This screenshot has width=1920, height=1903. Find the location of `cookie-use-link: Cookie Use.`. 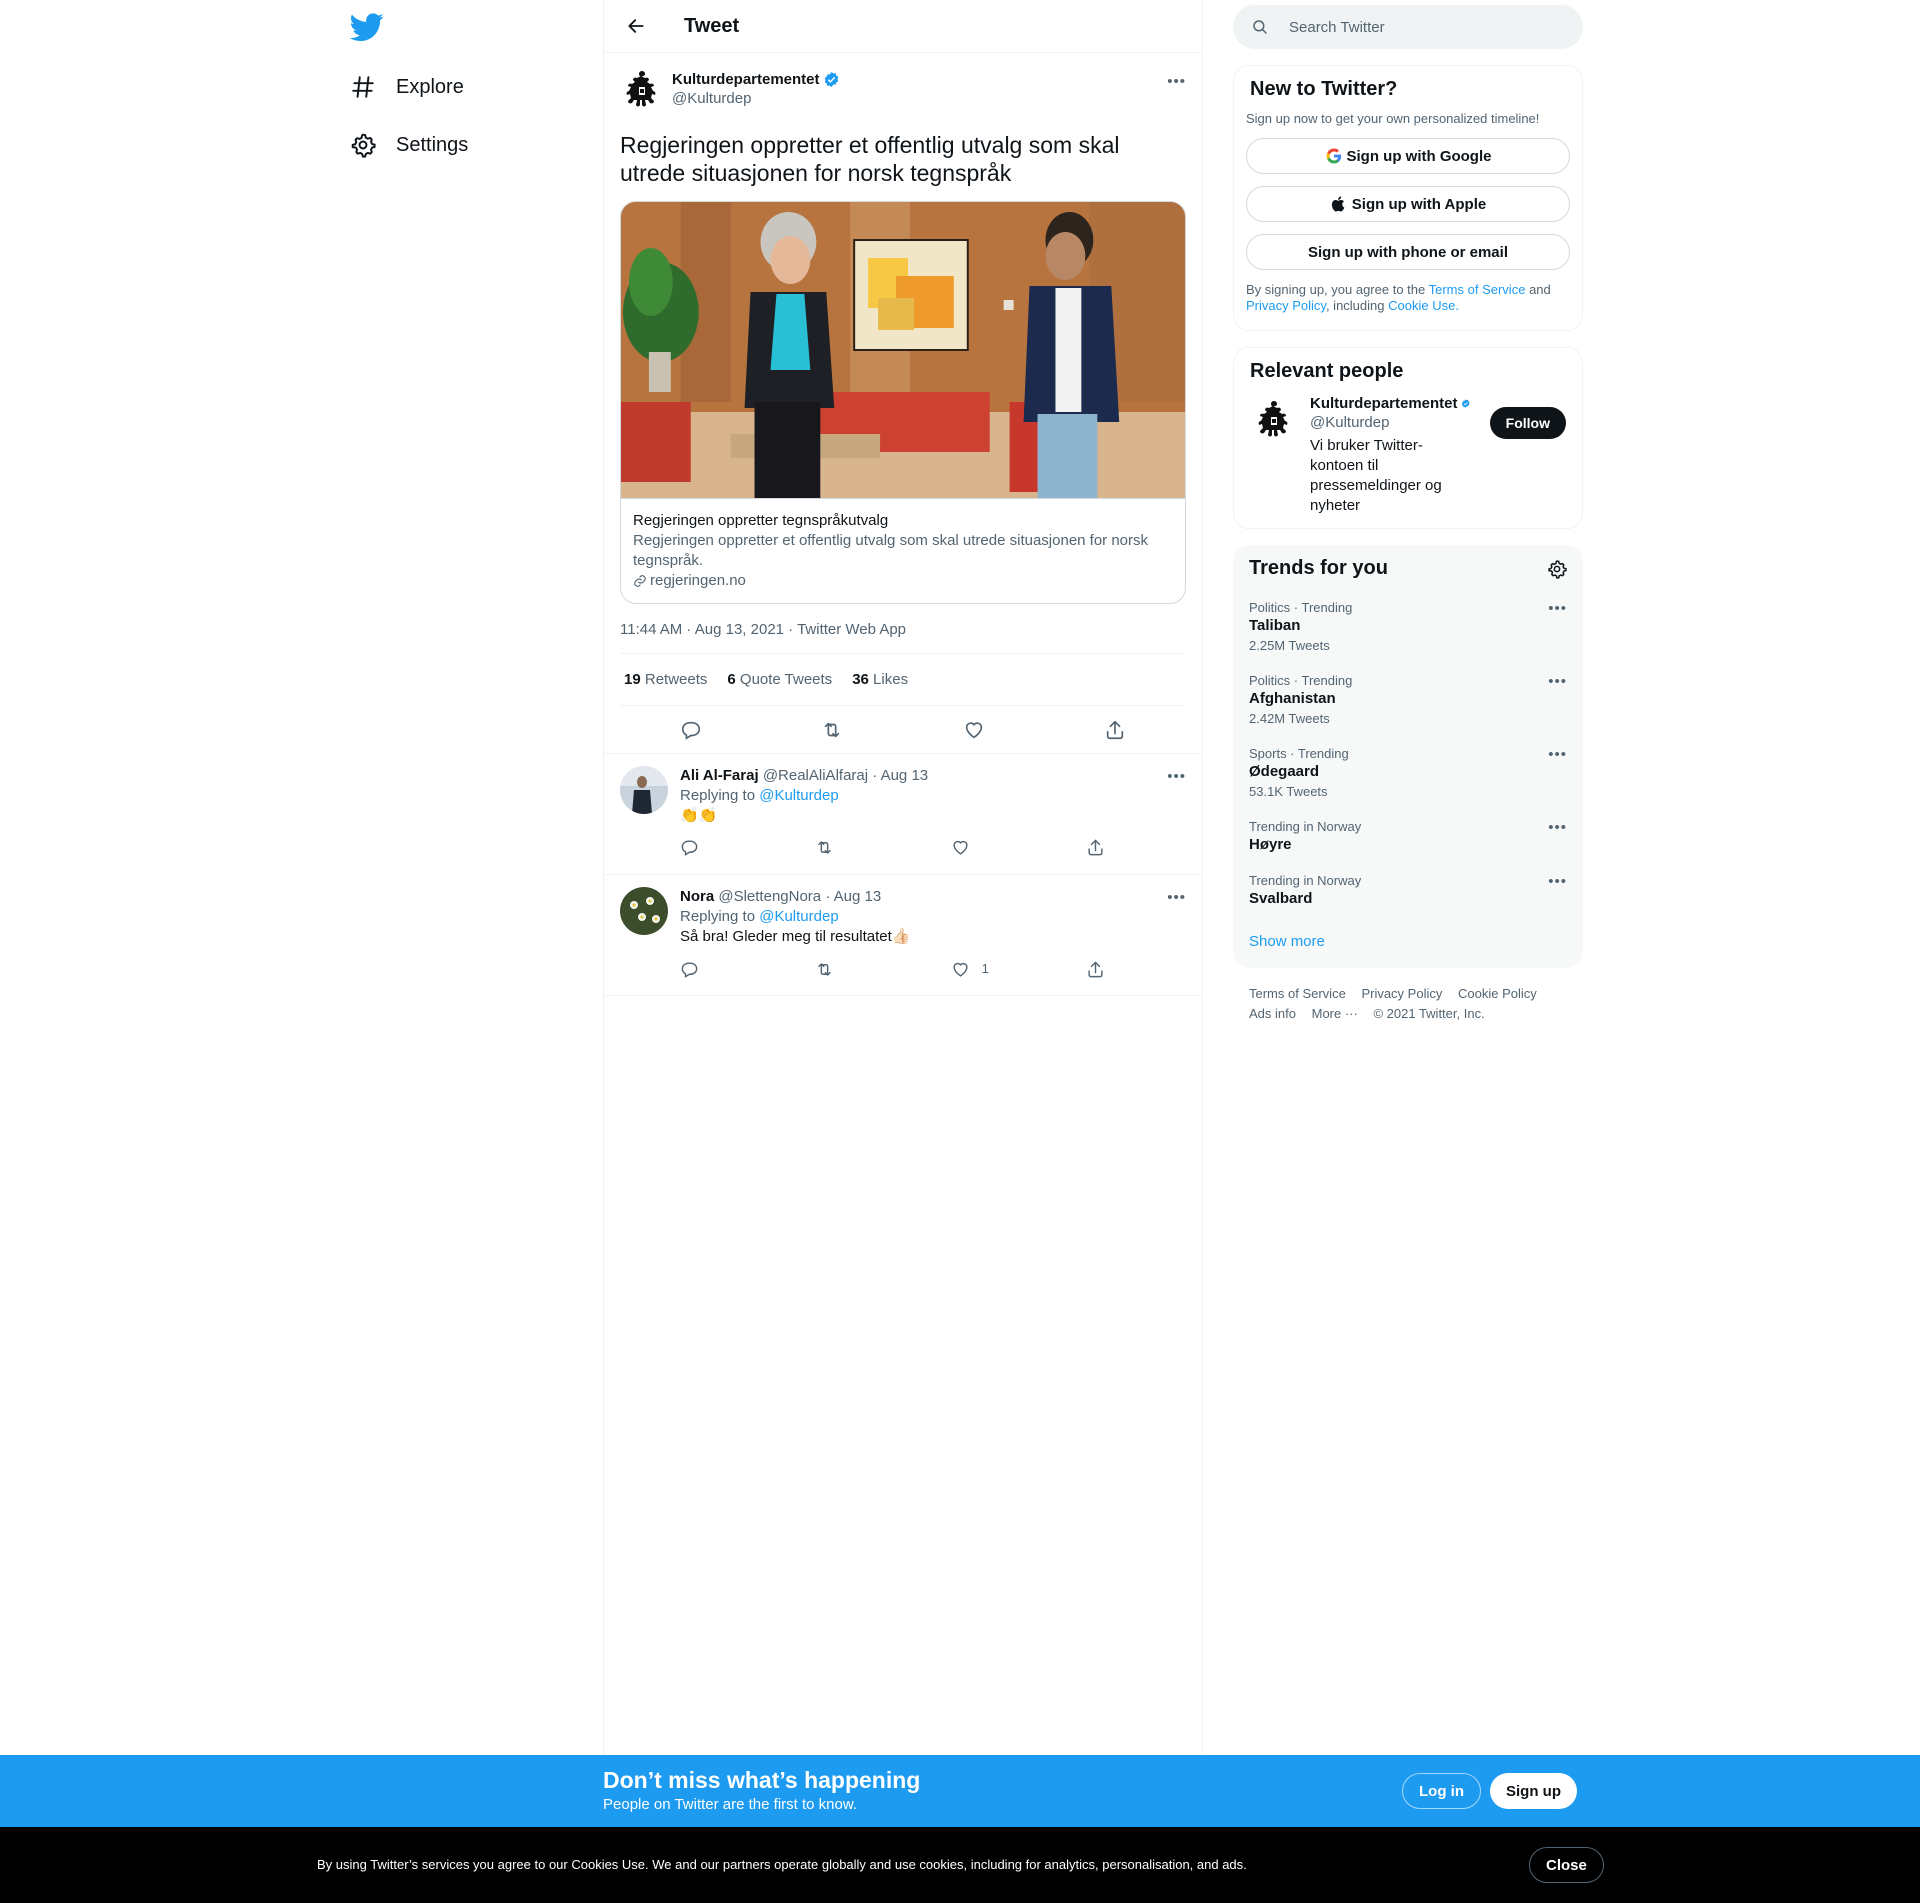

cookie-use-link: Cookie Use. is located at coordinates (1423, 305).